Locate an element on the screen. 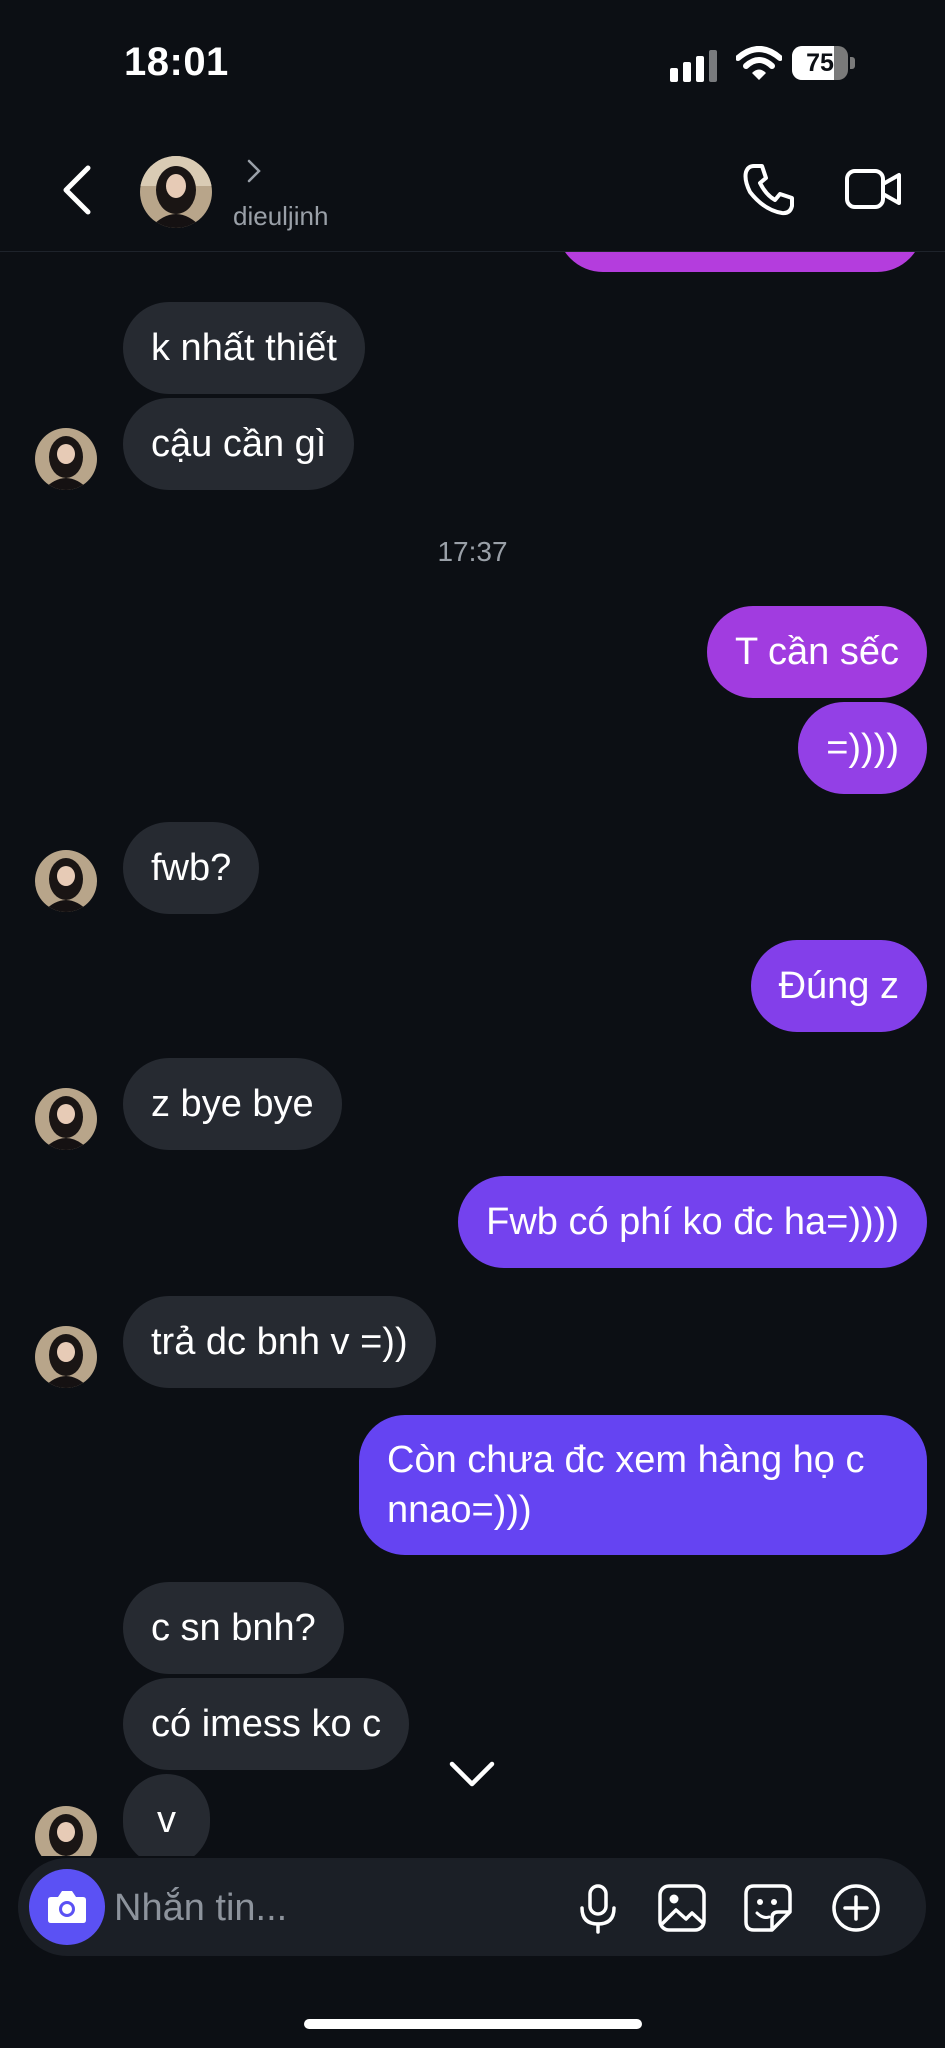 The image size is (945, 2048). message-bubble: Fwb có phí ko đc ha=)))) is located at coordinates (692, 1222).